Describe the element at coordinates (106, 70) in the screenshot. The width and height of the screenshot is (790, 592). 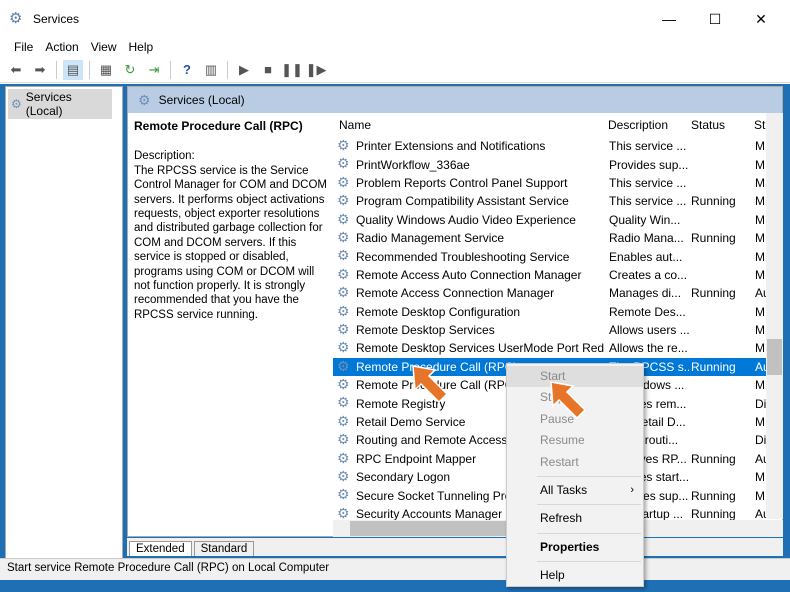
I see `properties-icon: ▦` at that location.